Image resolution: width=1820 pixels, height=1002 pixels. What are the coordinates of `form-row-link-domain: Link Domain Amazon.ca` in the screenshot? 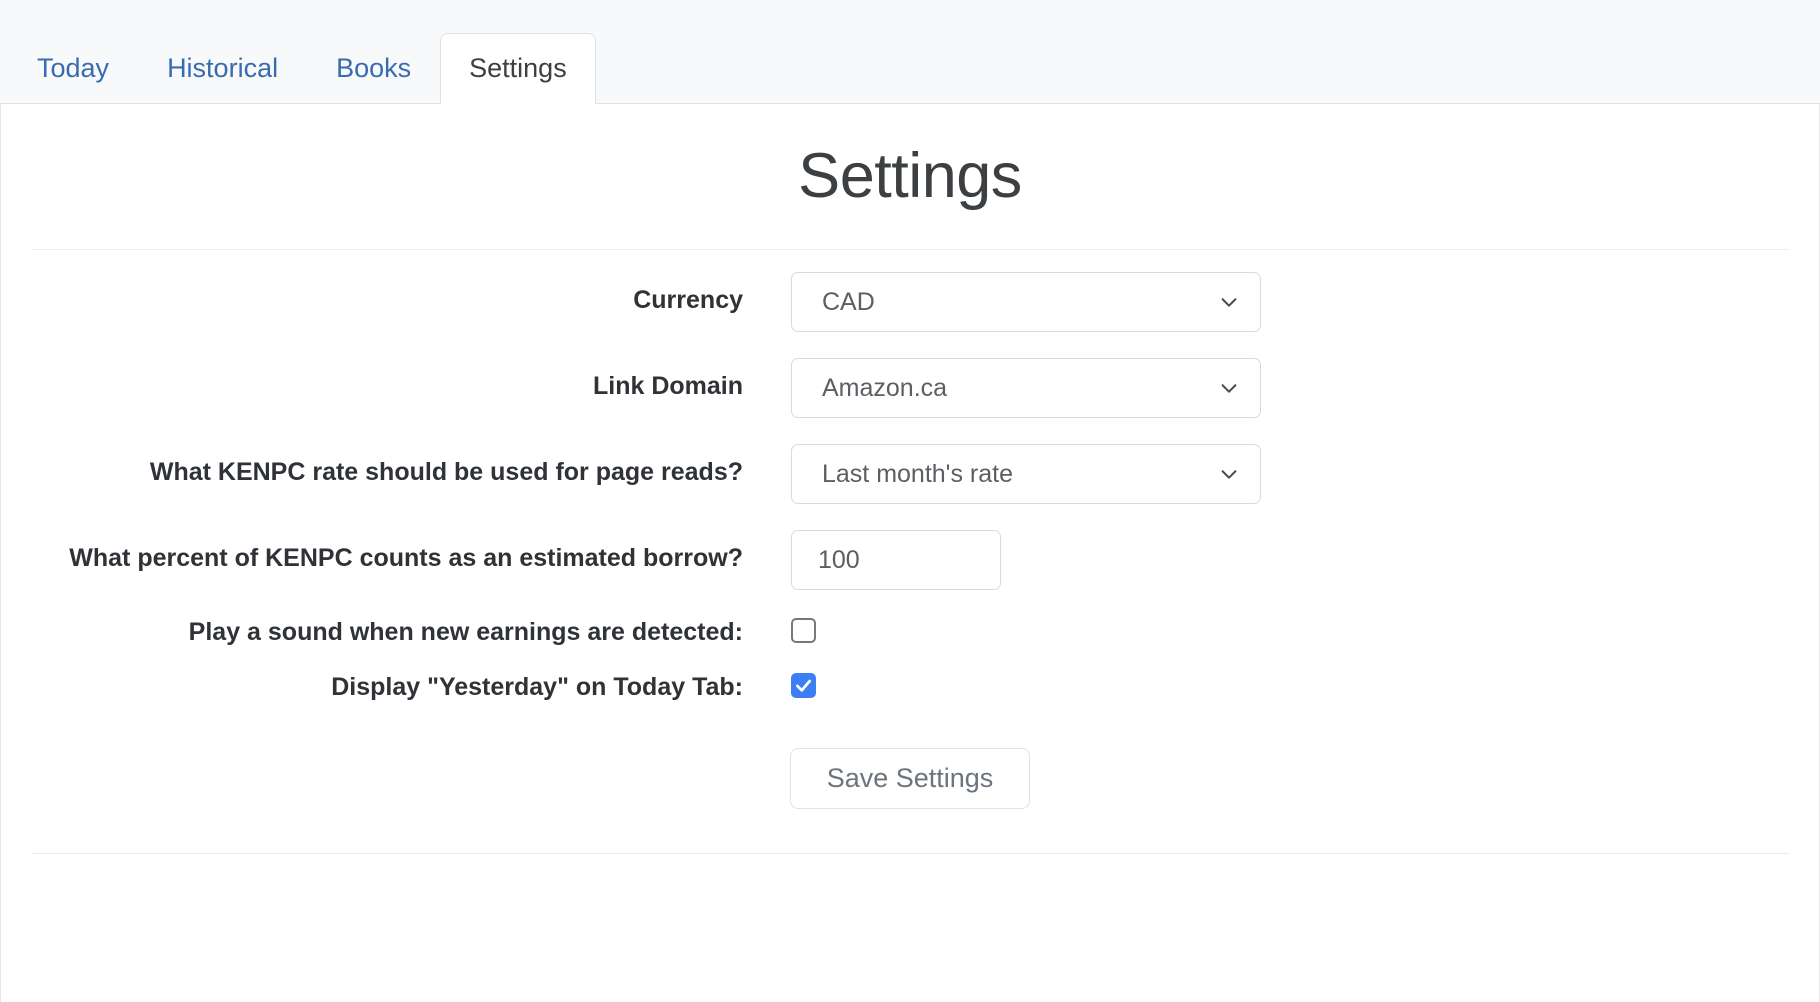 It's located at (910, 388).